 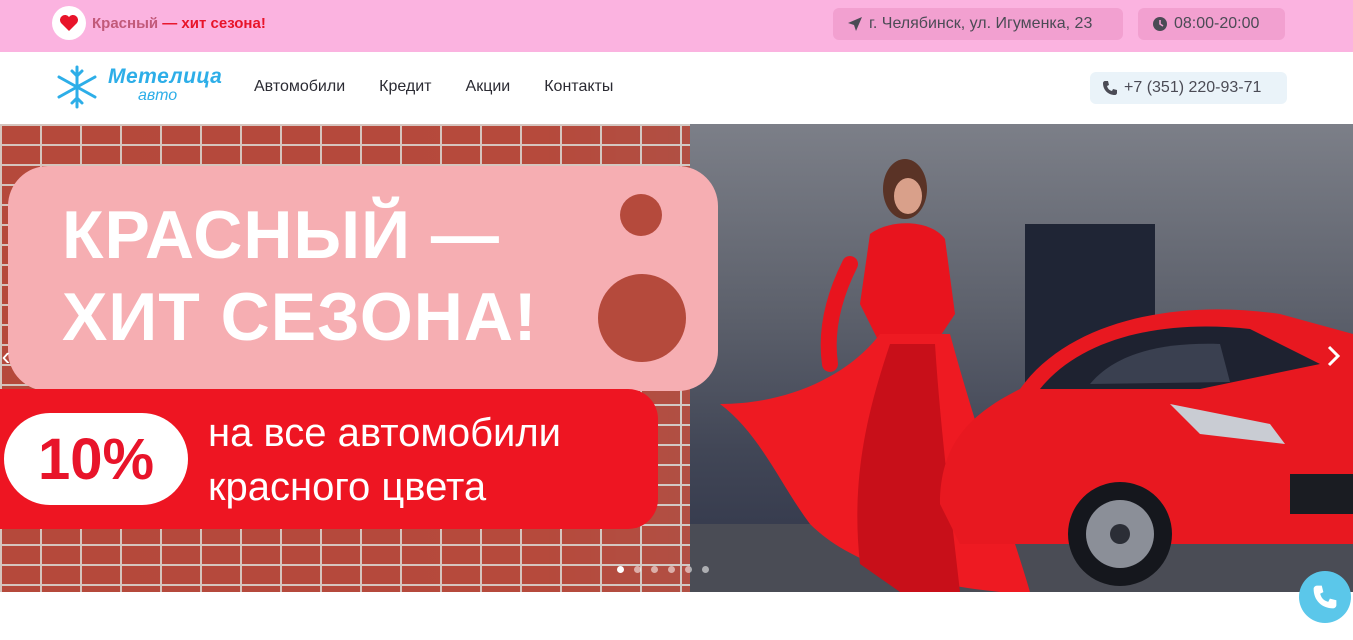 What do you see at coordinates (641, 215) in the screenshot?
I see `card-cutout-small` at bounding box center [641, 215].